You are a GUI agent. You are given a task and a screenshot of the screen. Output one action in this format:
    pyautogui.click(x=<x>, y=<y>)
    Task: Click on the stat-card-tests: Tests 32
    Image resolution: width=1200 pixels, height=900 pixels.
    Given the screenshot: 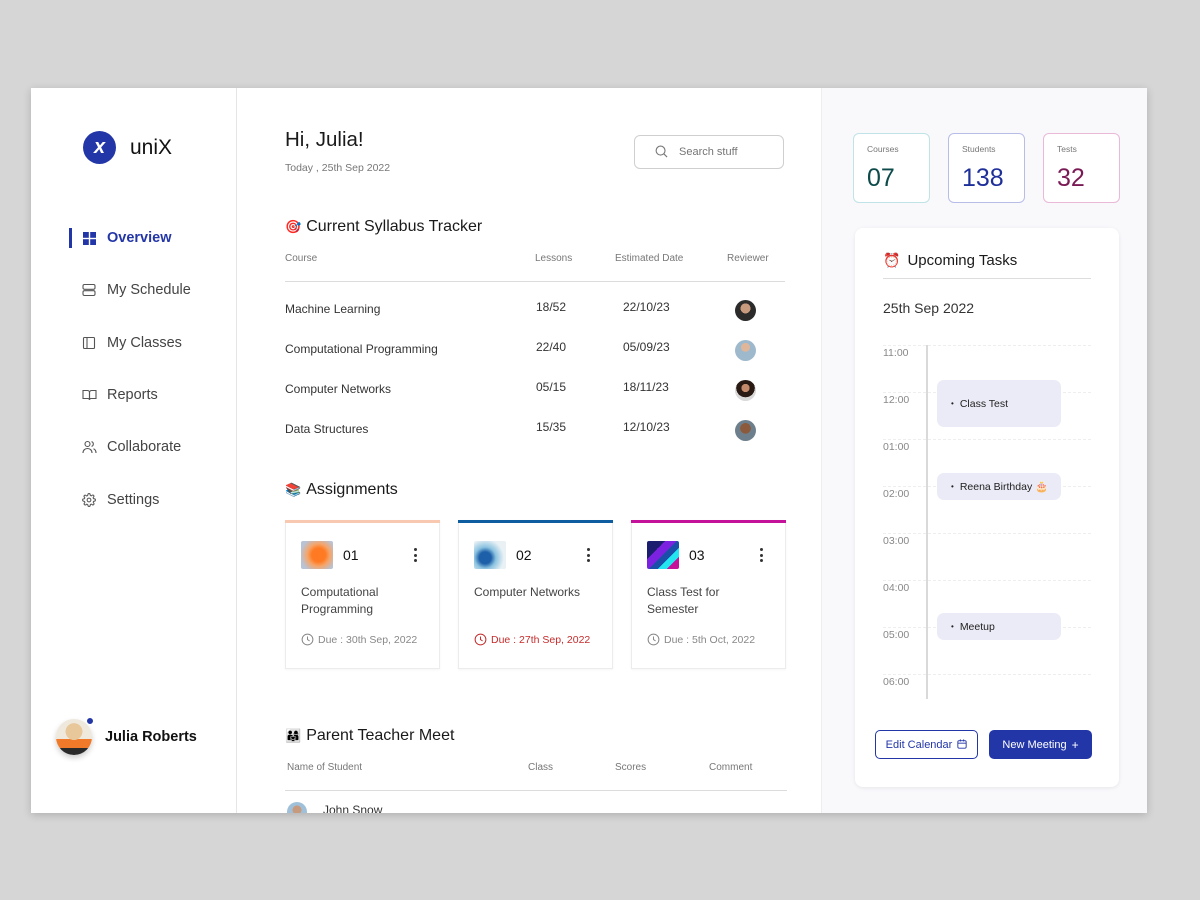 What is the action you would take?
    pyautogui.click(x=1081, y=168)
    